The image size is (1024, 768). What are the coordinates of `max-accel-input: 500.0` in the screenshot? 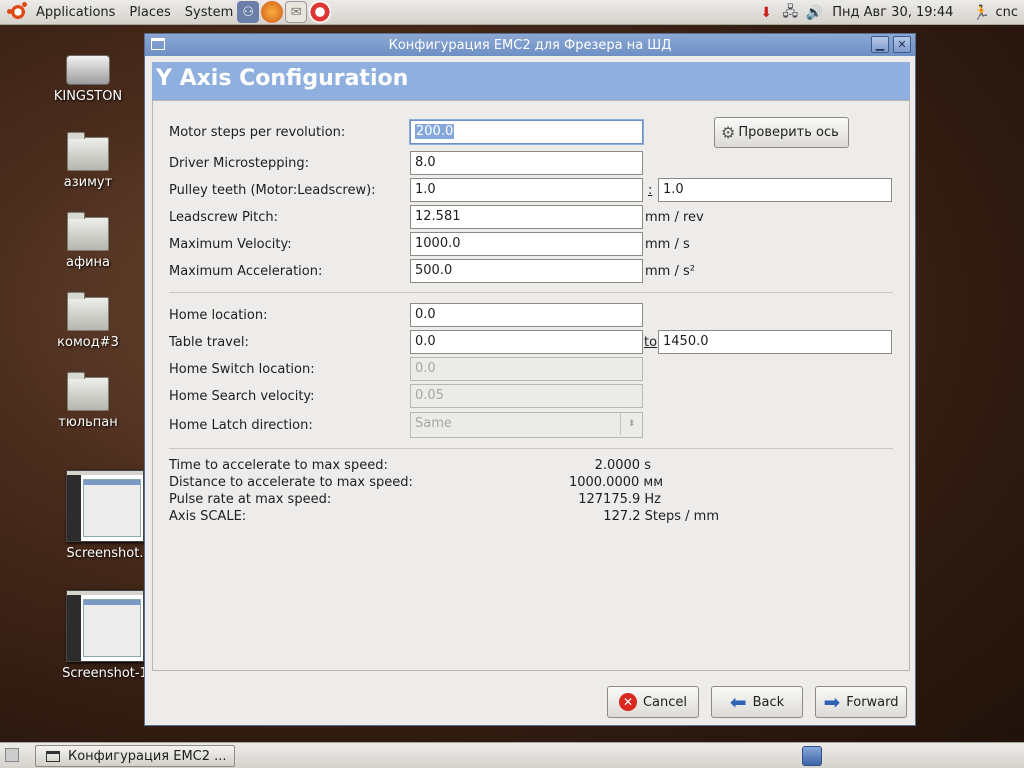 It's located at (526, 271).